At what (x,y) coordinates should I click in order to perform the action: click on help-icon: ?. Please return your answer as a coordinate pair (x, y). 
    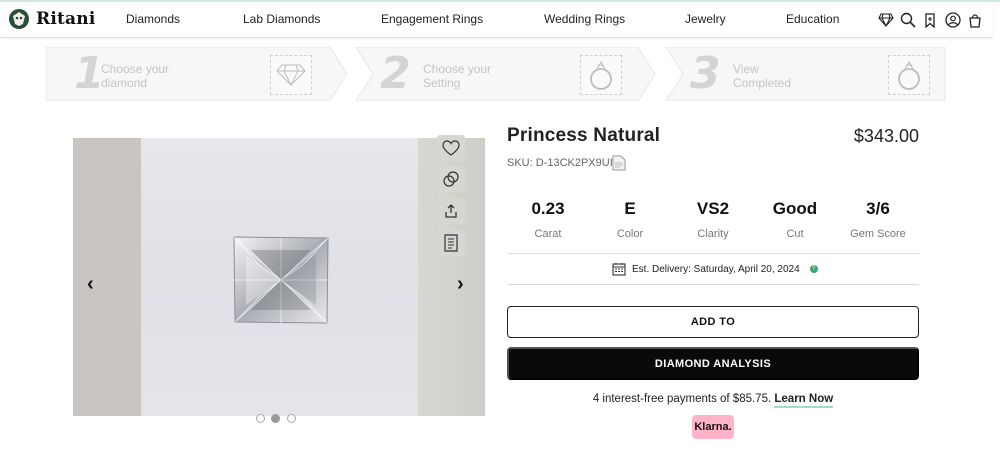
    Looking at the image, I should click on (813, 269).